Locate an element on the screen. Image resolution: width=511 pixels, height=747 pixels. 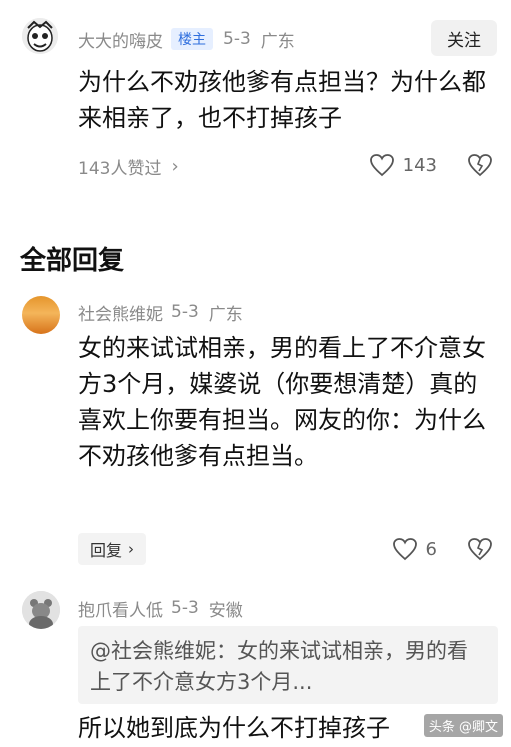
post-meta: 大大的嗨皮 楼主 5-3 广东 is located at coordinates (186, 39).